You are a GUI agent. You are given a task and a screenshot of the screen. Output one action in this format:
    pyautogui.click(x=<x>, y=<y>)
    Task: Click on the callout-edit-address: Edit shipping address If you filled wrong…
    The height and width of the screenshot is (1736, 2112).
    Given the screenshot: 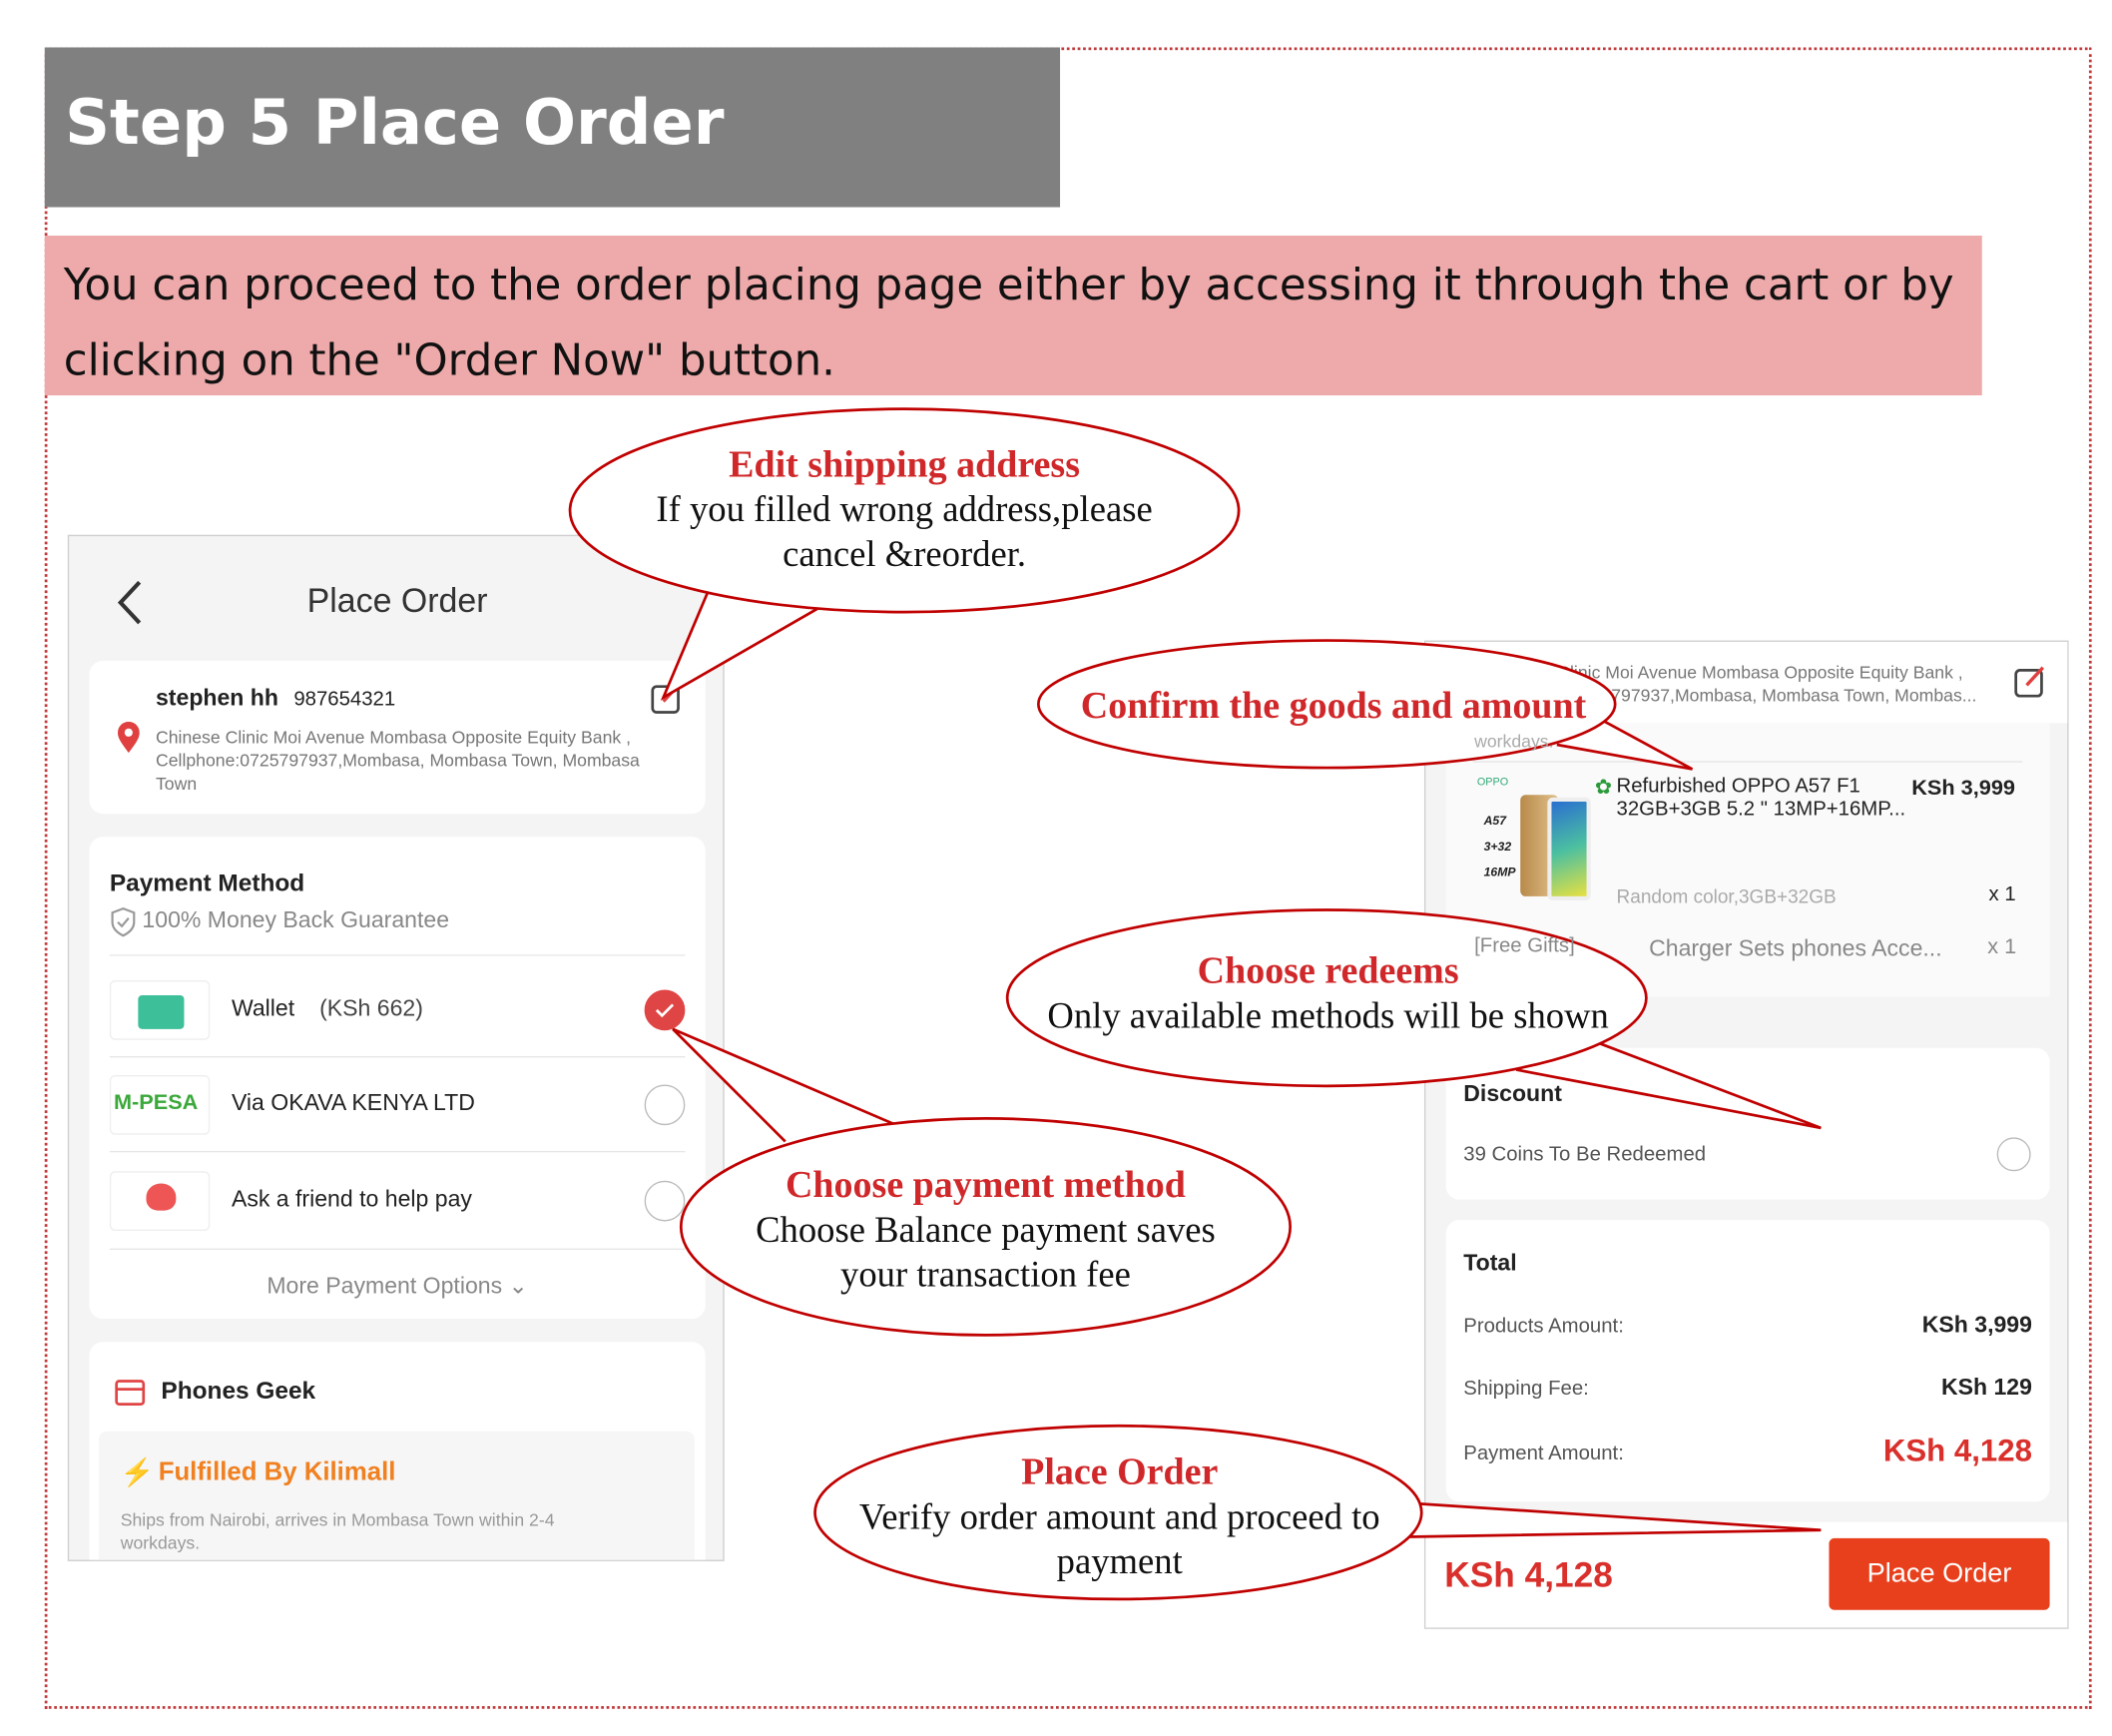 What is the action you would take?
    pyautogui.click(x=904, y=509)
    